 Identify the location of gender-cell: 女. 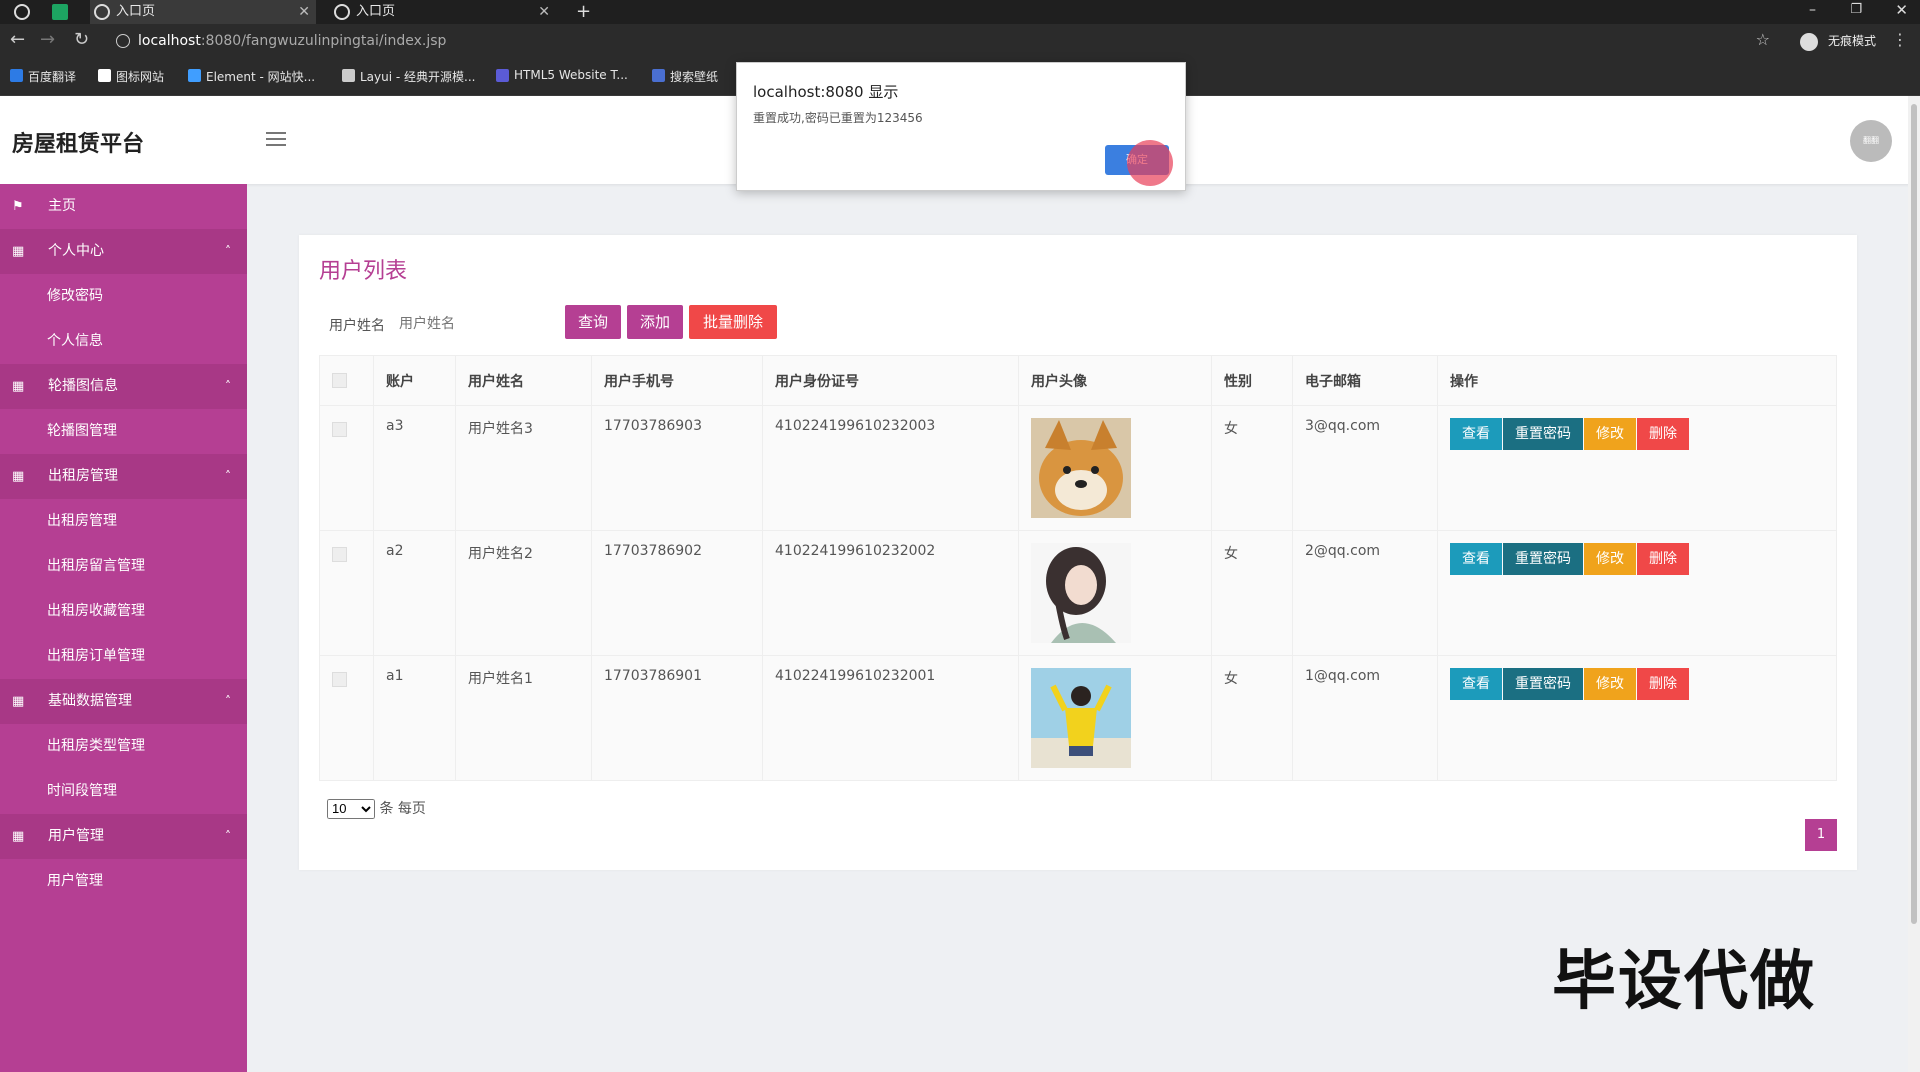
(1252, 718).